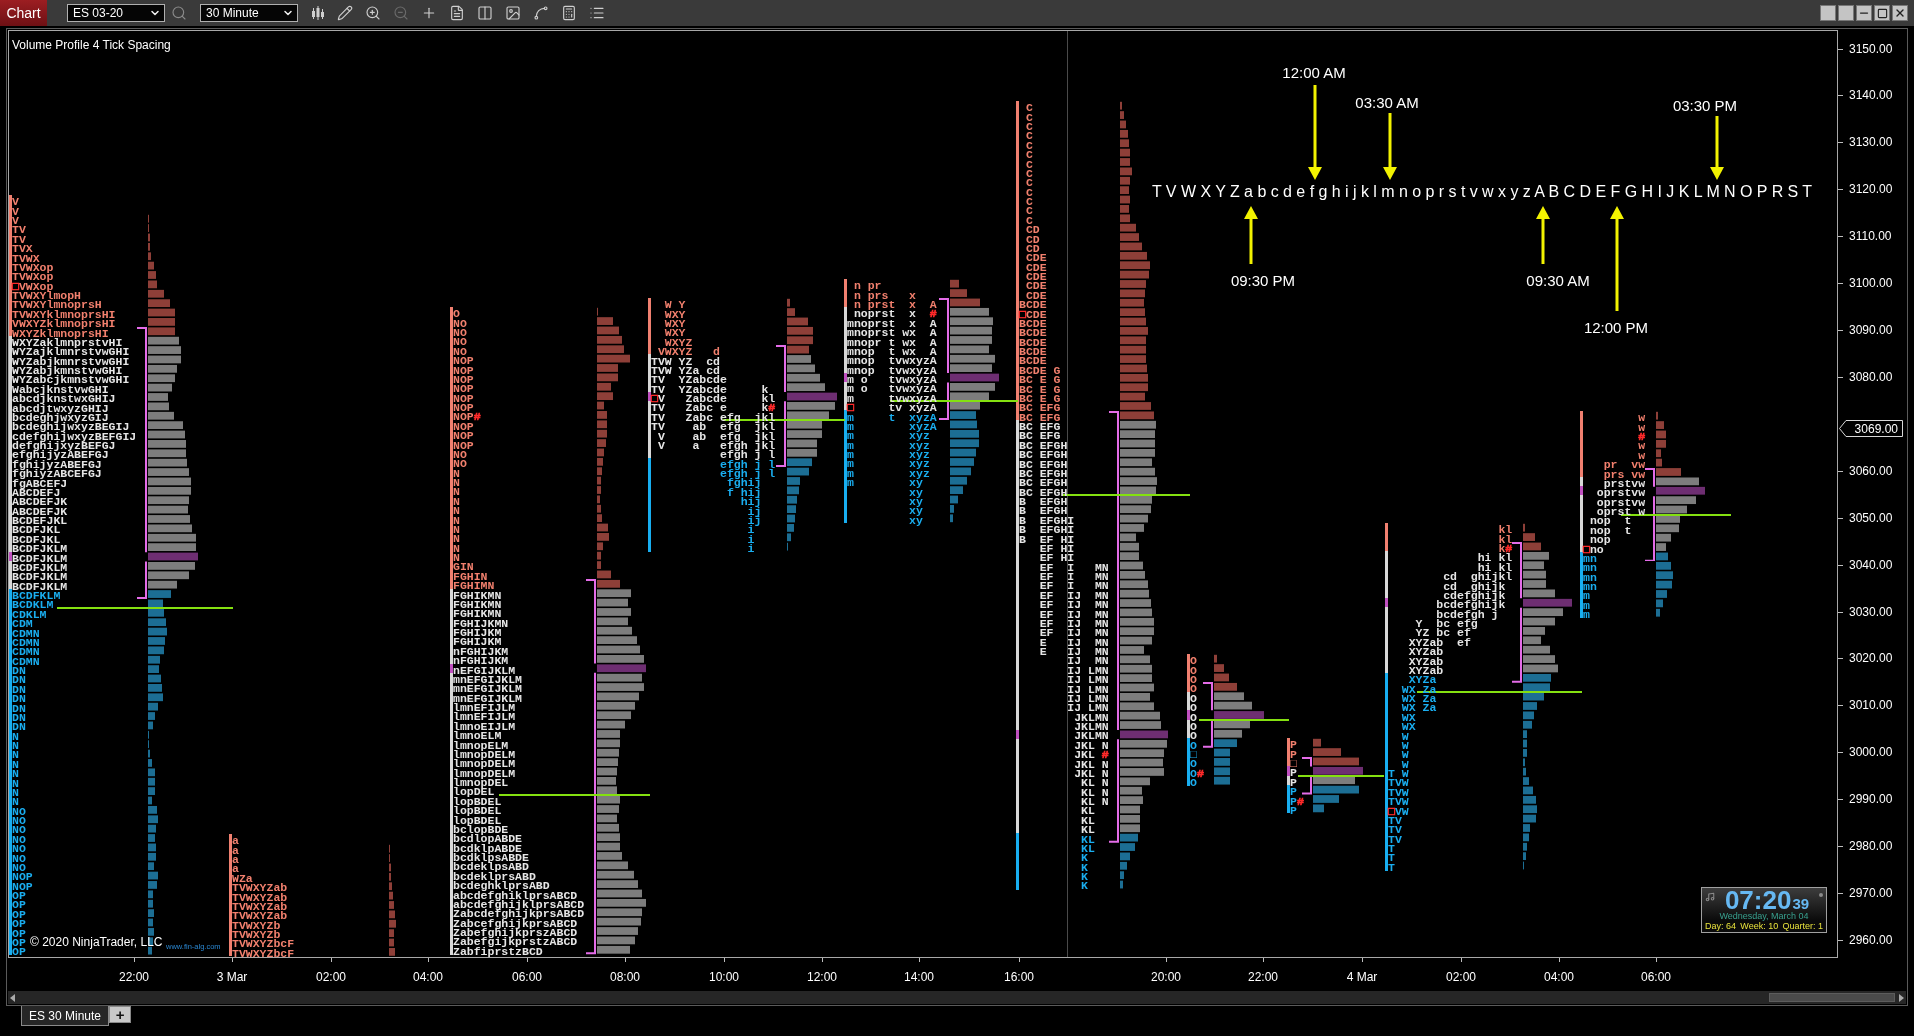 The width and height of the screenshot is (1914, 1036). Describe the element at coordinates (750, 528) in the screenshot. I see `tpo-letters: i` at that location.